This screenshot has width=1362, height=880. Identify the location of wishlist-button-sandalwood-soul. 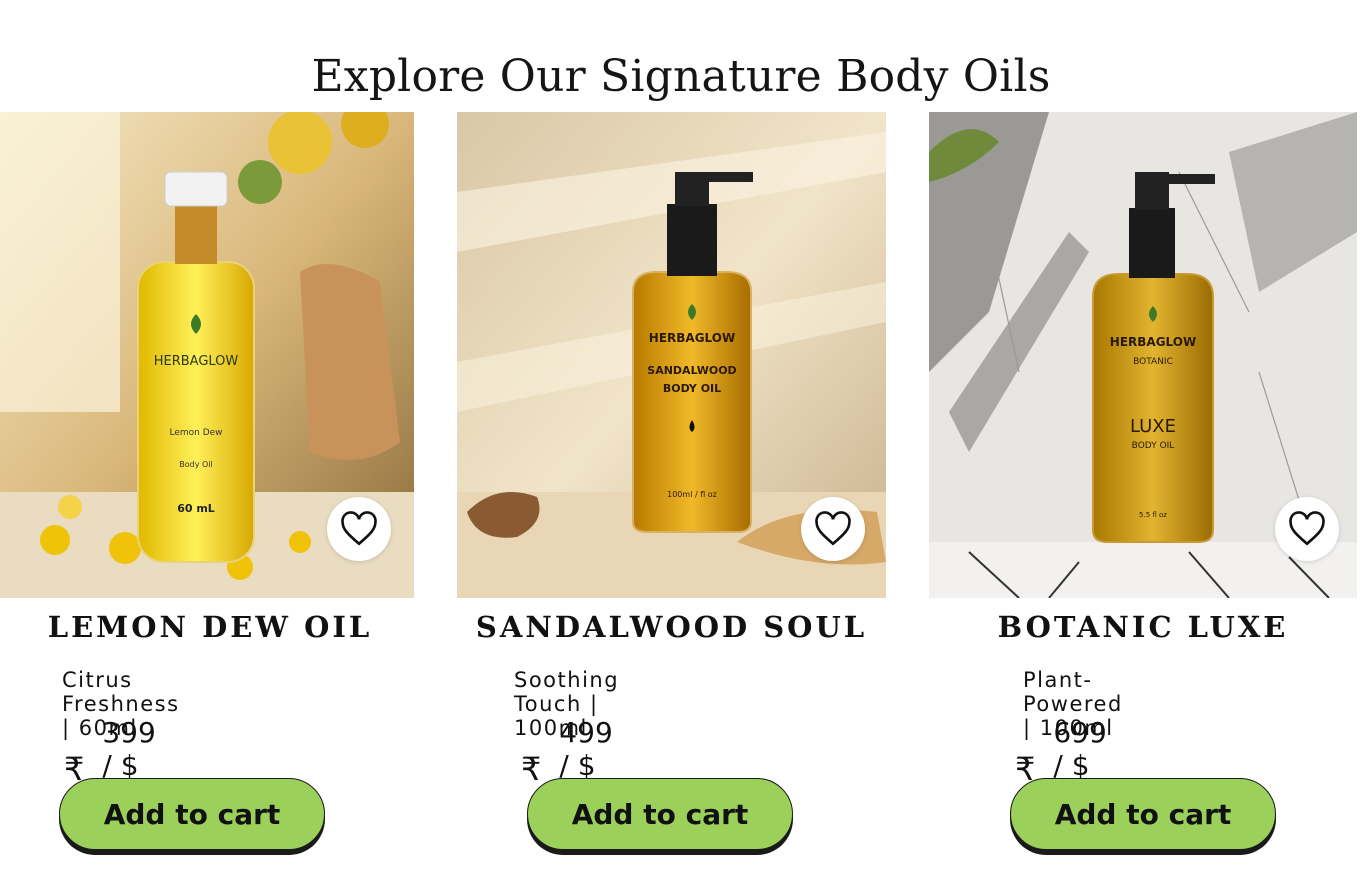
(833, 529).